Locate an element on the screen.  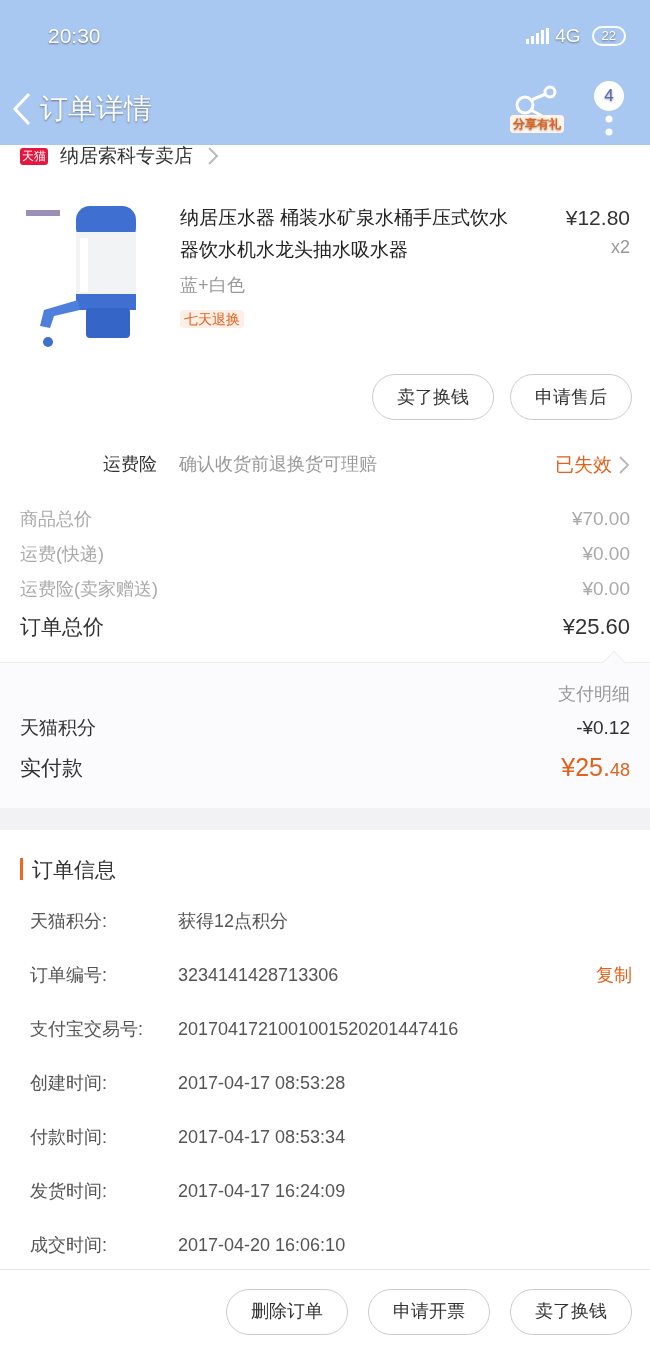
total-value: ¥25.60 is located at coordinates (596, 627).